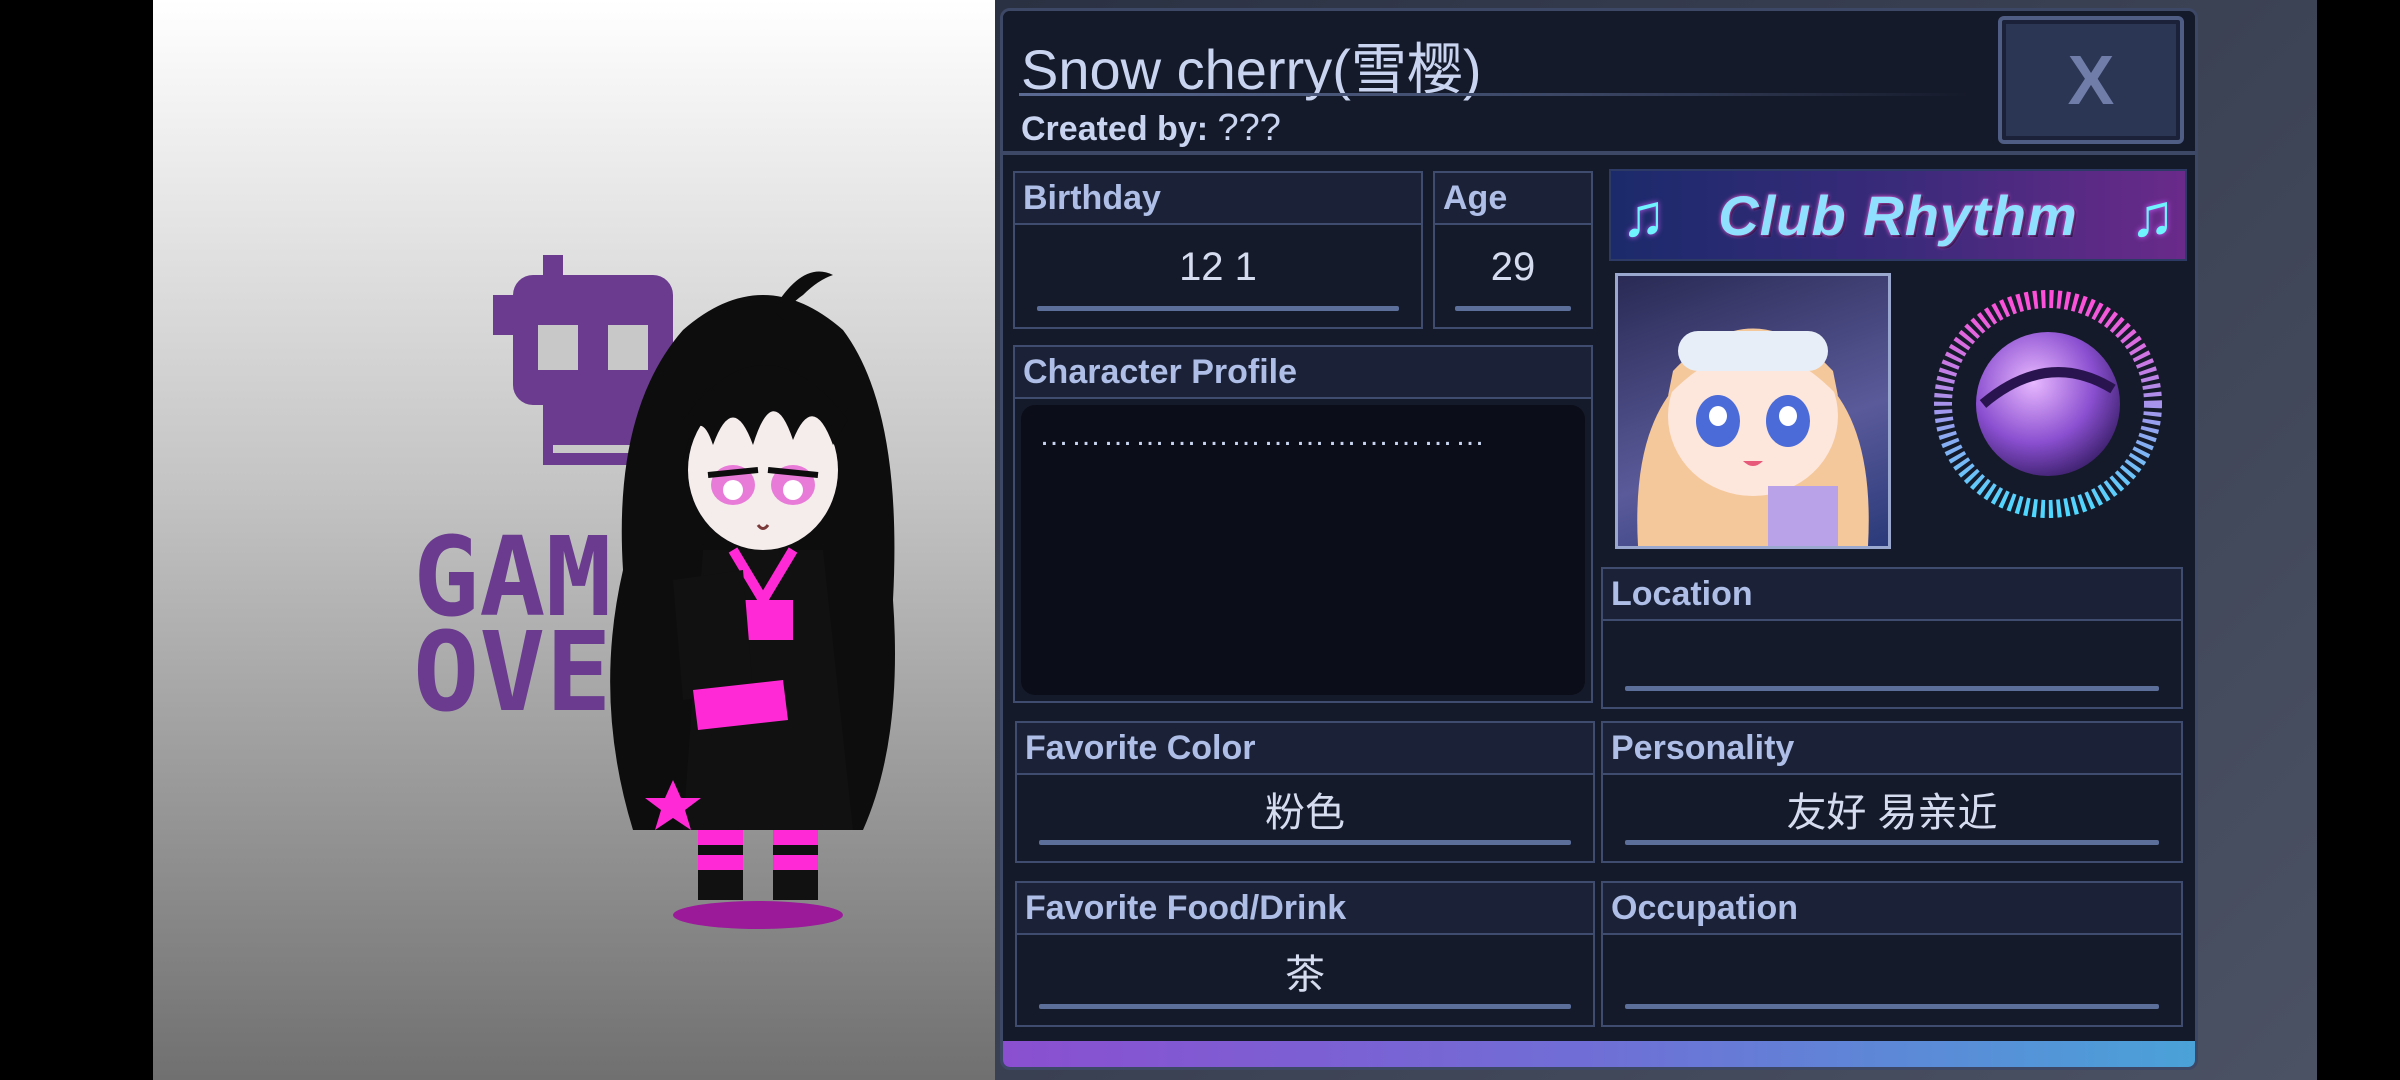  What do you see at coordinates (1494, 94) in the screenshot?
I see `header-divider` at bounding box center [1494, 94].